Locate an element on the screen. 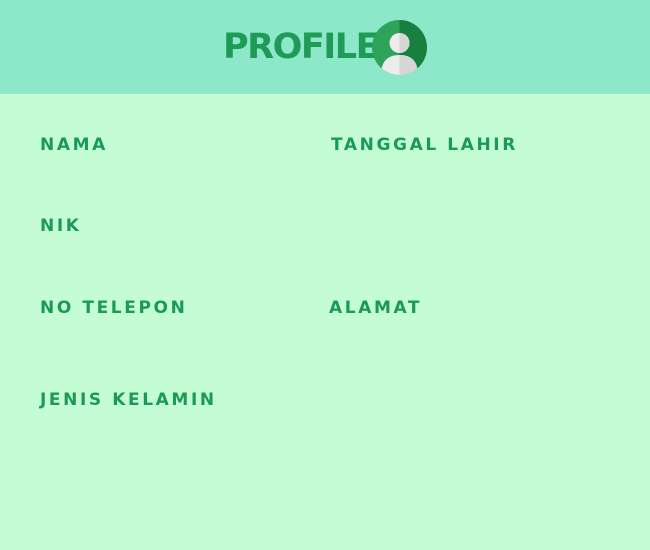  field-label-no-telepon: NO TELEPON is located at coordinates (114, 308).